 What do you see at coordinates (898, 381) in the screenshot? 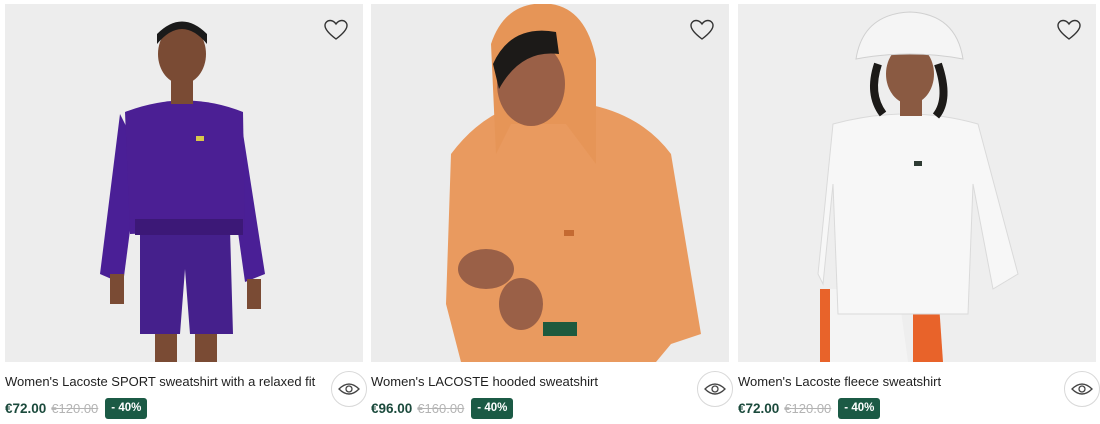
I see `product-title: Women's Lacoste fleece sweatshirt` at bounding box center [898, 381].